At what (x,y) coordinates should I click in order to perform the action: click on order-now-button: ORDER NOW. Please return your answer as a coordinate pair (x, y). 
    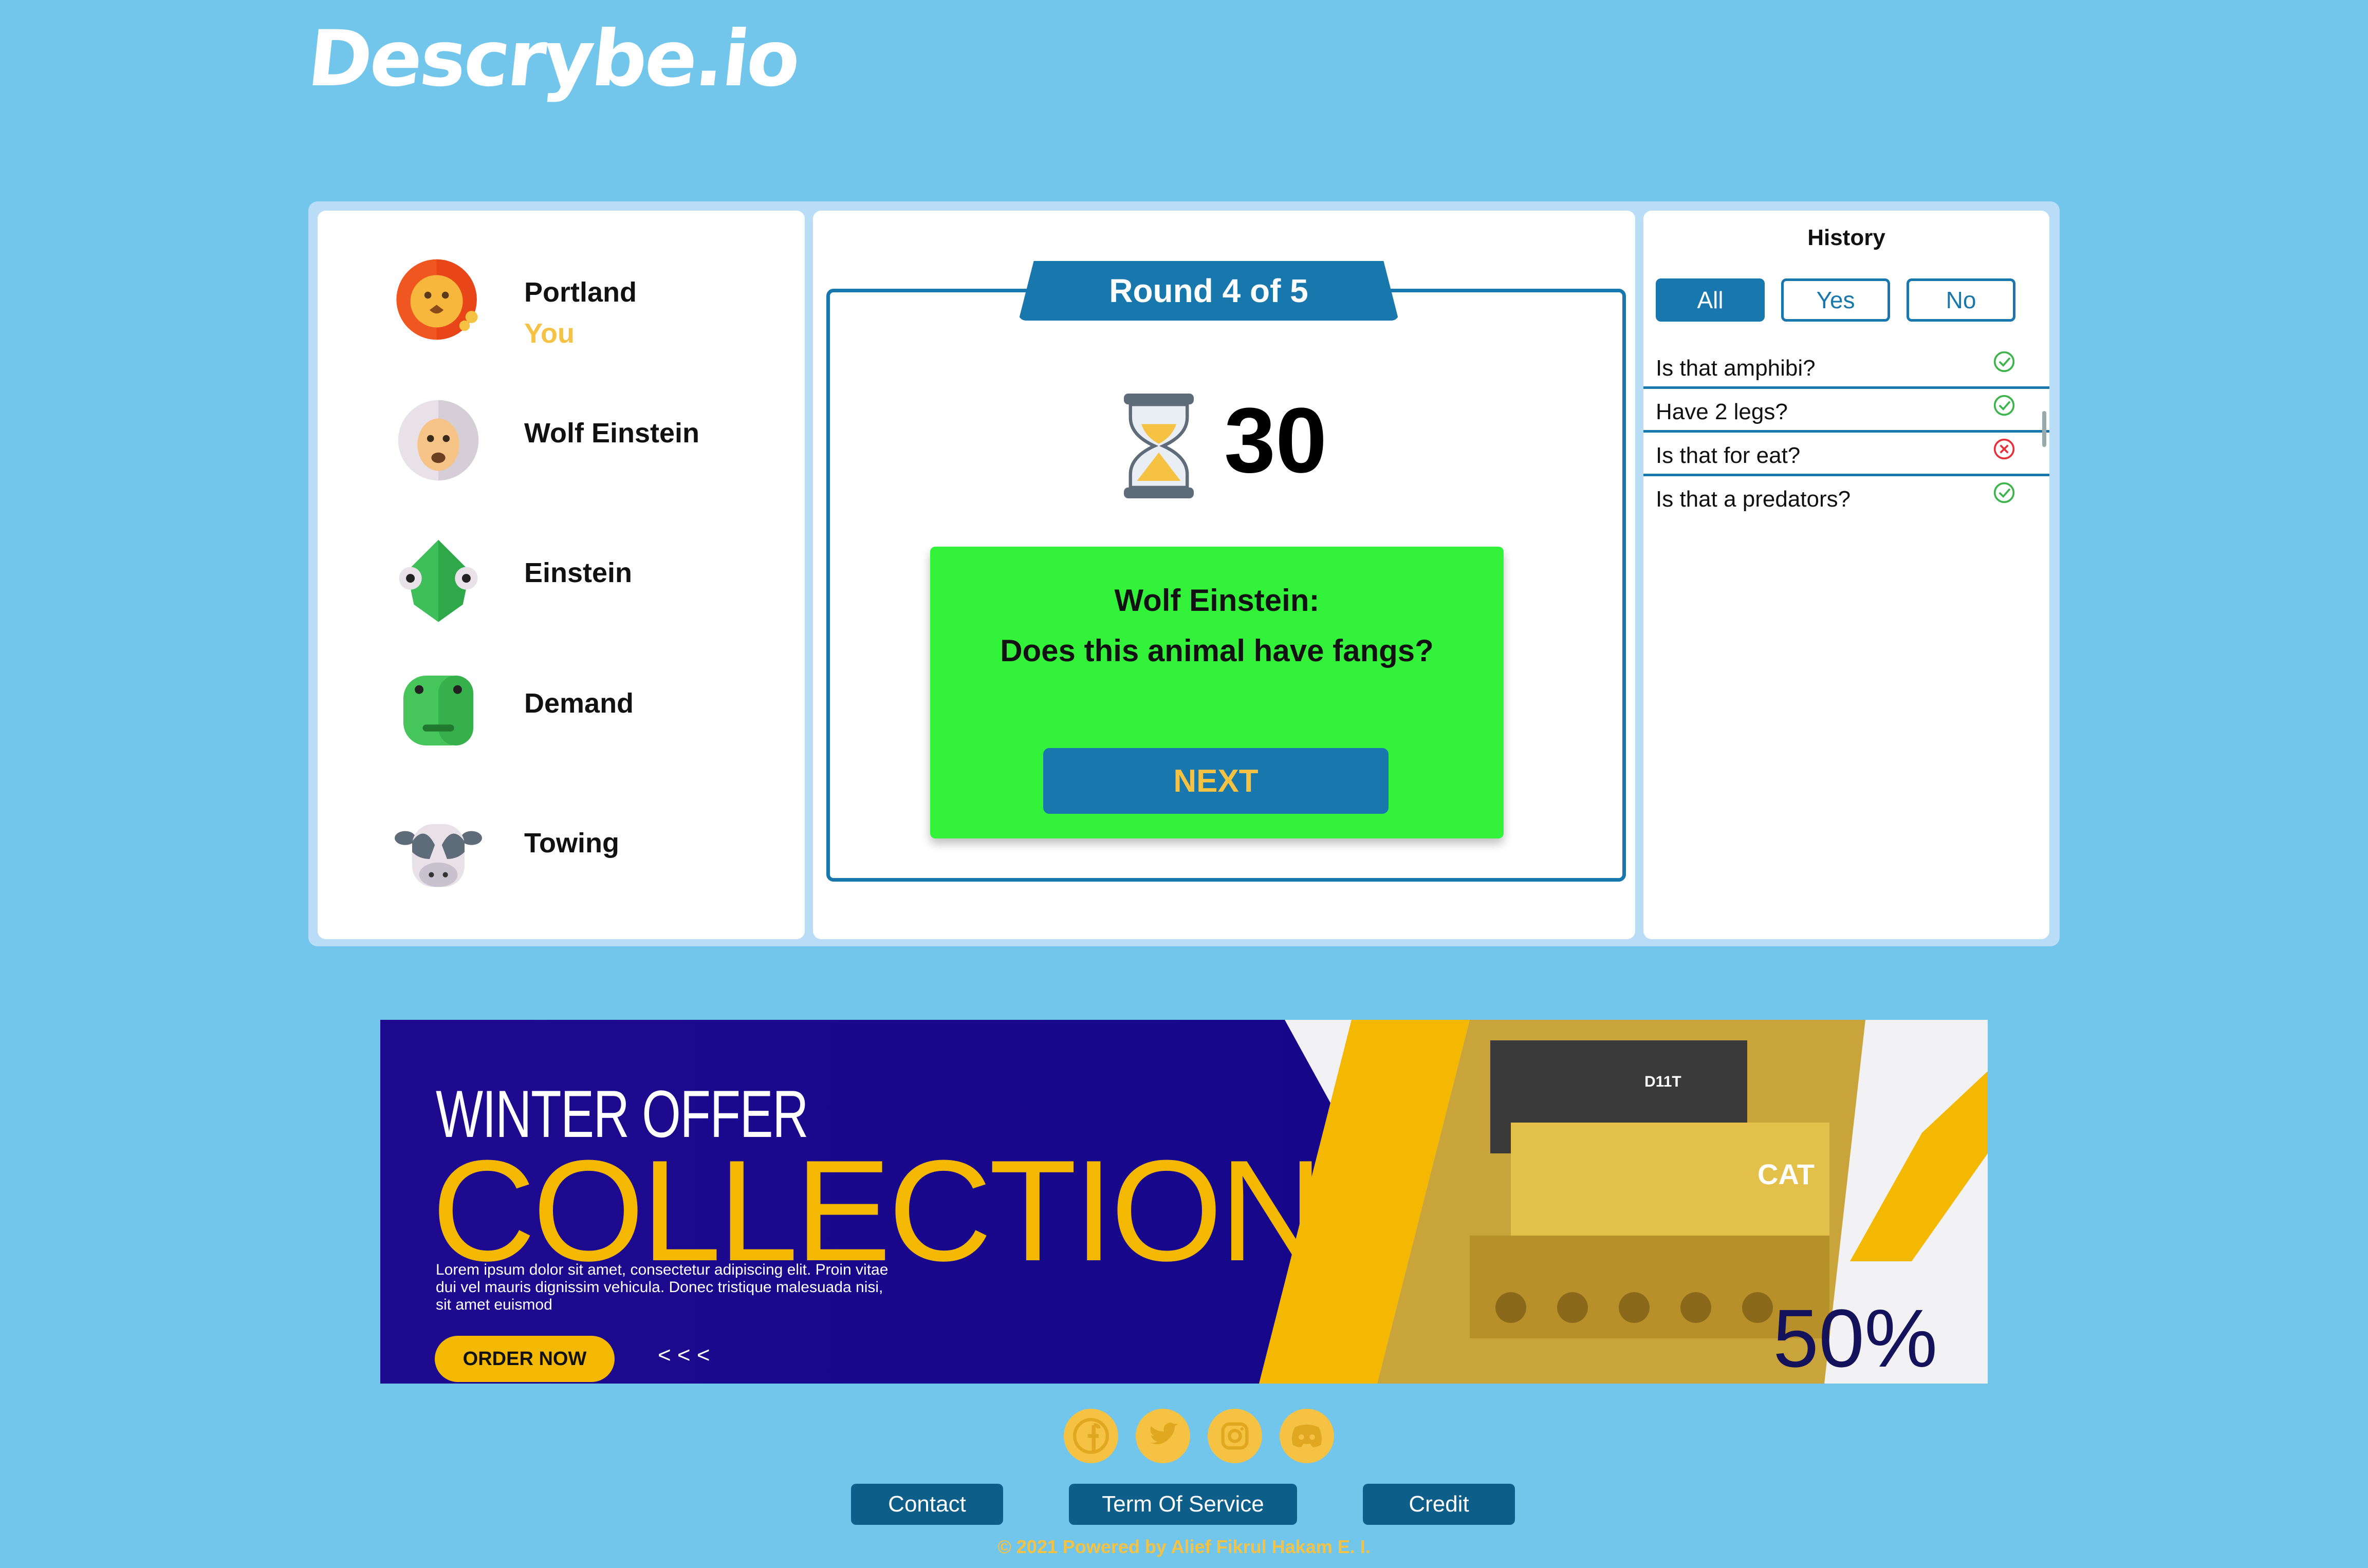
    Looking at the image, I should click on (525, 1359).